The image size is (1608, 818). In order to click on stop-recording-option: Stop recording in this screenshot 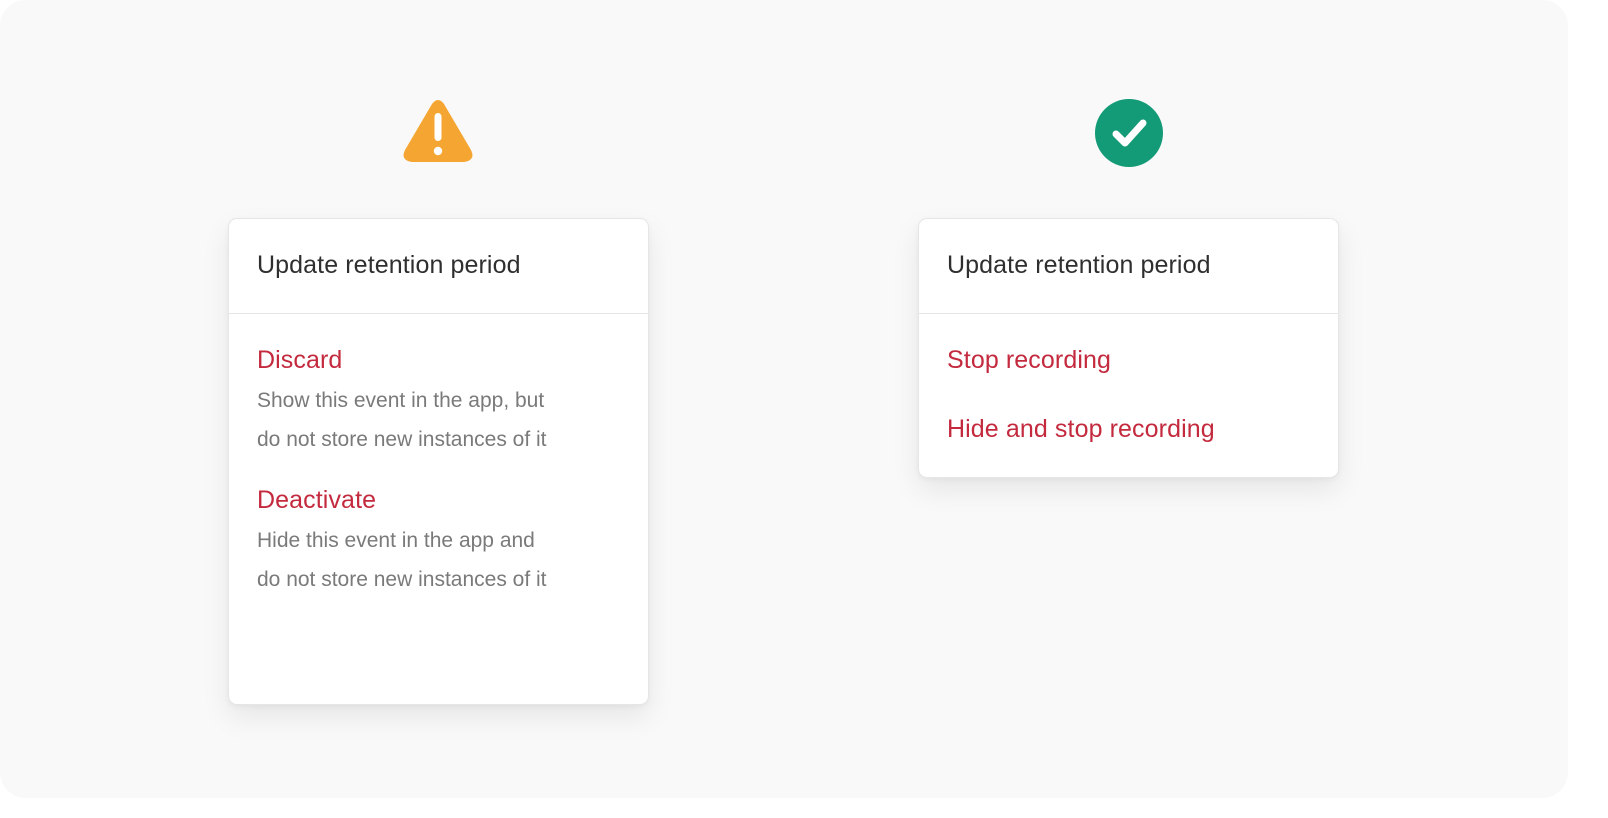, I will do `click(1128, 344)`.